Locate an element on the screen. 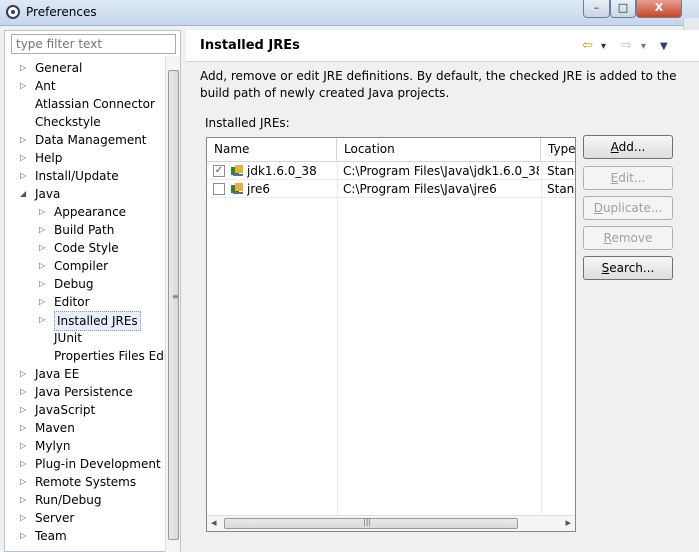  tree-item: ▷ Ant is located at coordinates (85, 86).